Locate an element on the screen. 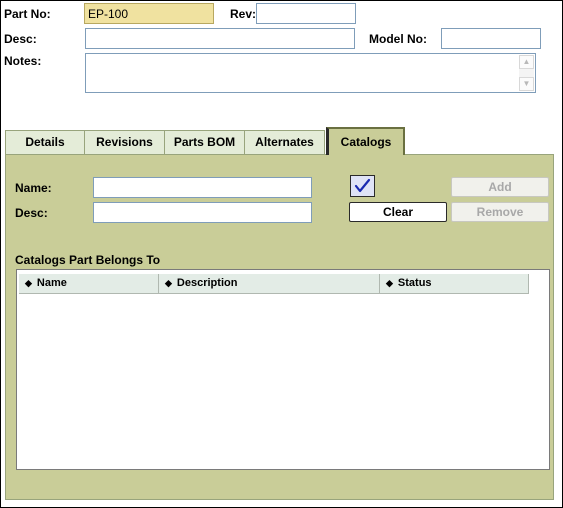  tab-parts-bom-label: Parts BOM is located at coordinates (204, 142).